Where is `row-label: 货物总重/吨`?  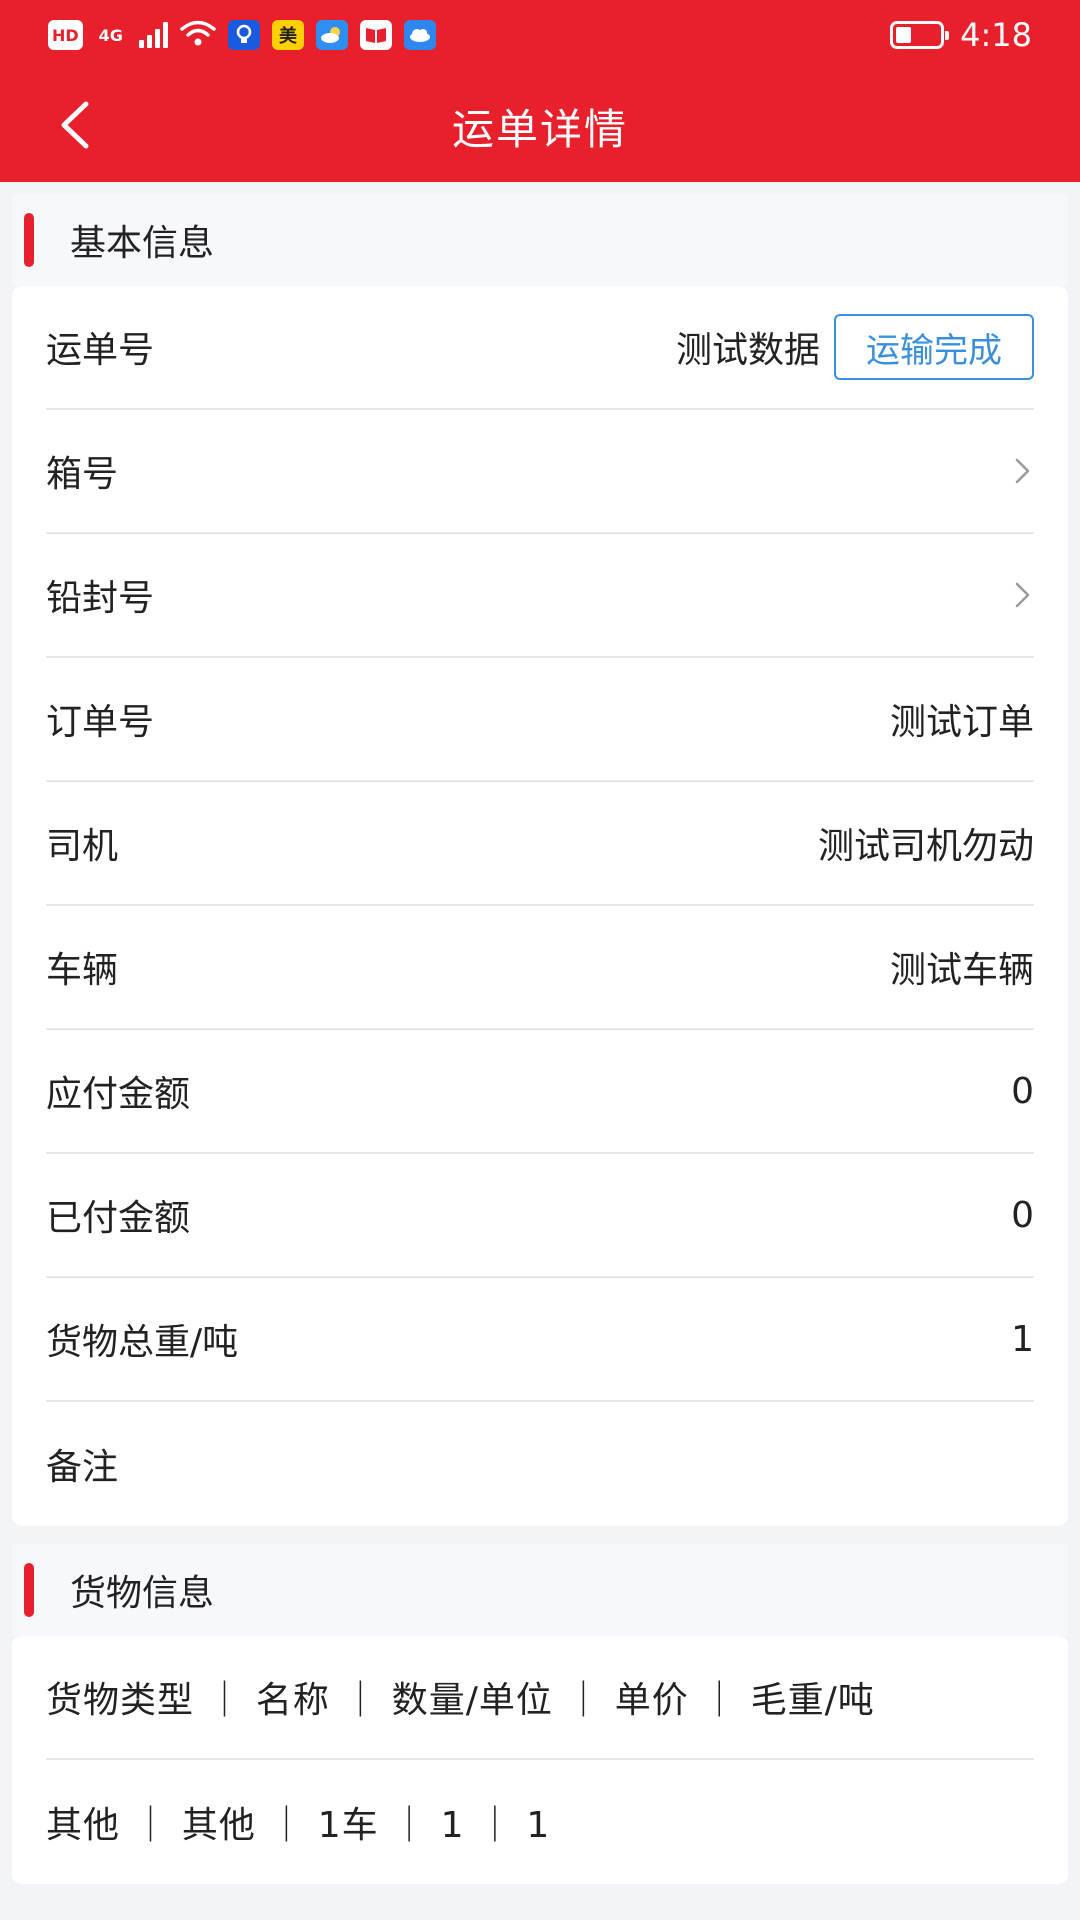
row-label: 货物总重/吨 is located at coordinates (142, 1342).